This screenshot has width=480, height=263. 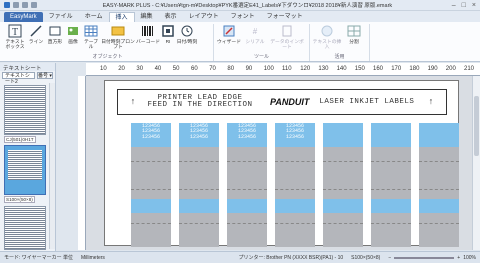 I want to click on tab-app: EasyMark, so click(x=23, y=17).